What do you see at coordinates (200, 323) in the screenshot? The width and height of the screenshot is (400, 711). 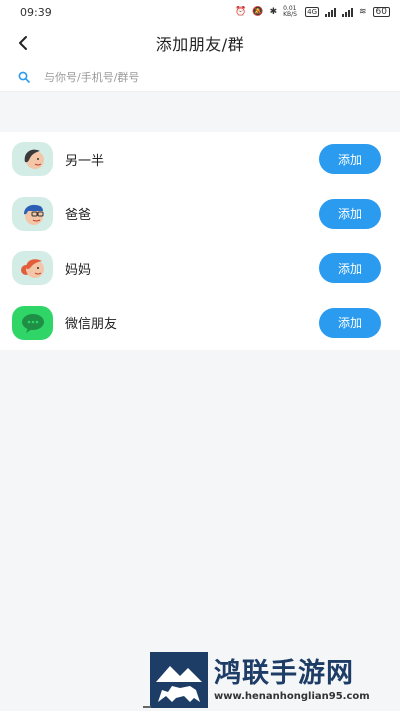 I see `list-item: 微信朋友 添加` at bounding box center [200, 323].